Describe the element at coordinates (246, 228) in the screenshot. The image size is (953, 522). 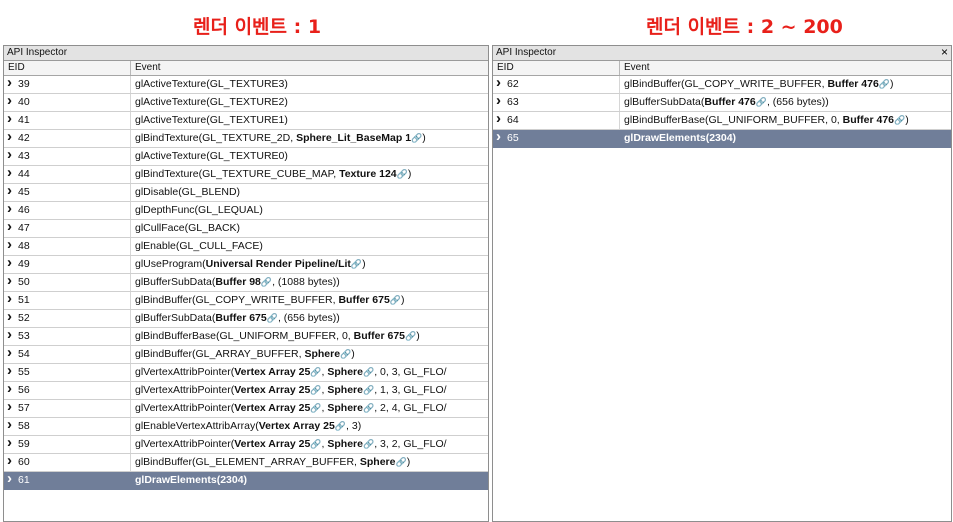
I see `table-row: › 47 glCullFace(GL_BACK)` at that location.